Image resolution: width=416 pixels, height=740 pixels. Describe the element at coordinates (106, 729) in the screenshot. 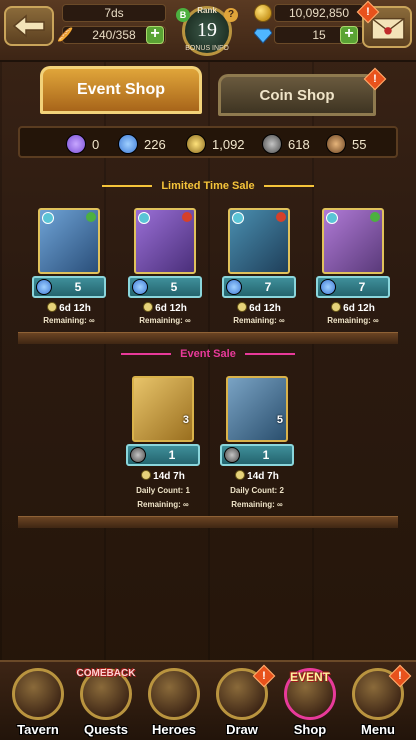

I see `nav-label: Quests` at that location.